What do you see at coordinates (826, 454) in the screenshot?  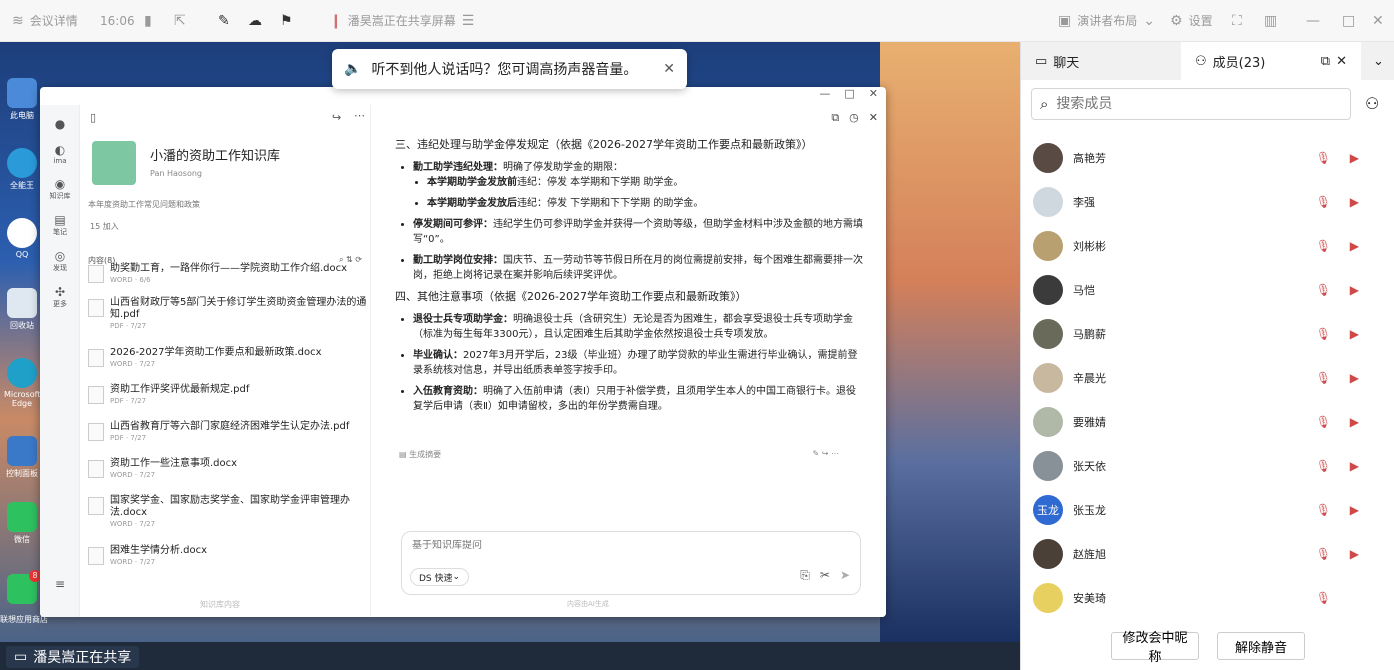 I see `answer-action-icons: ✎ ↪ ⋯` at bounding box center [826, 454].